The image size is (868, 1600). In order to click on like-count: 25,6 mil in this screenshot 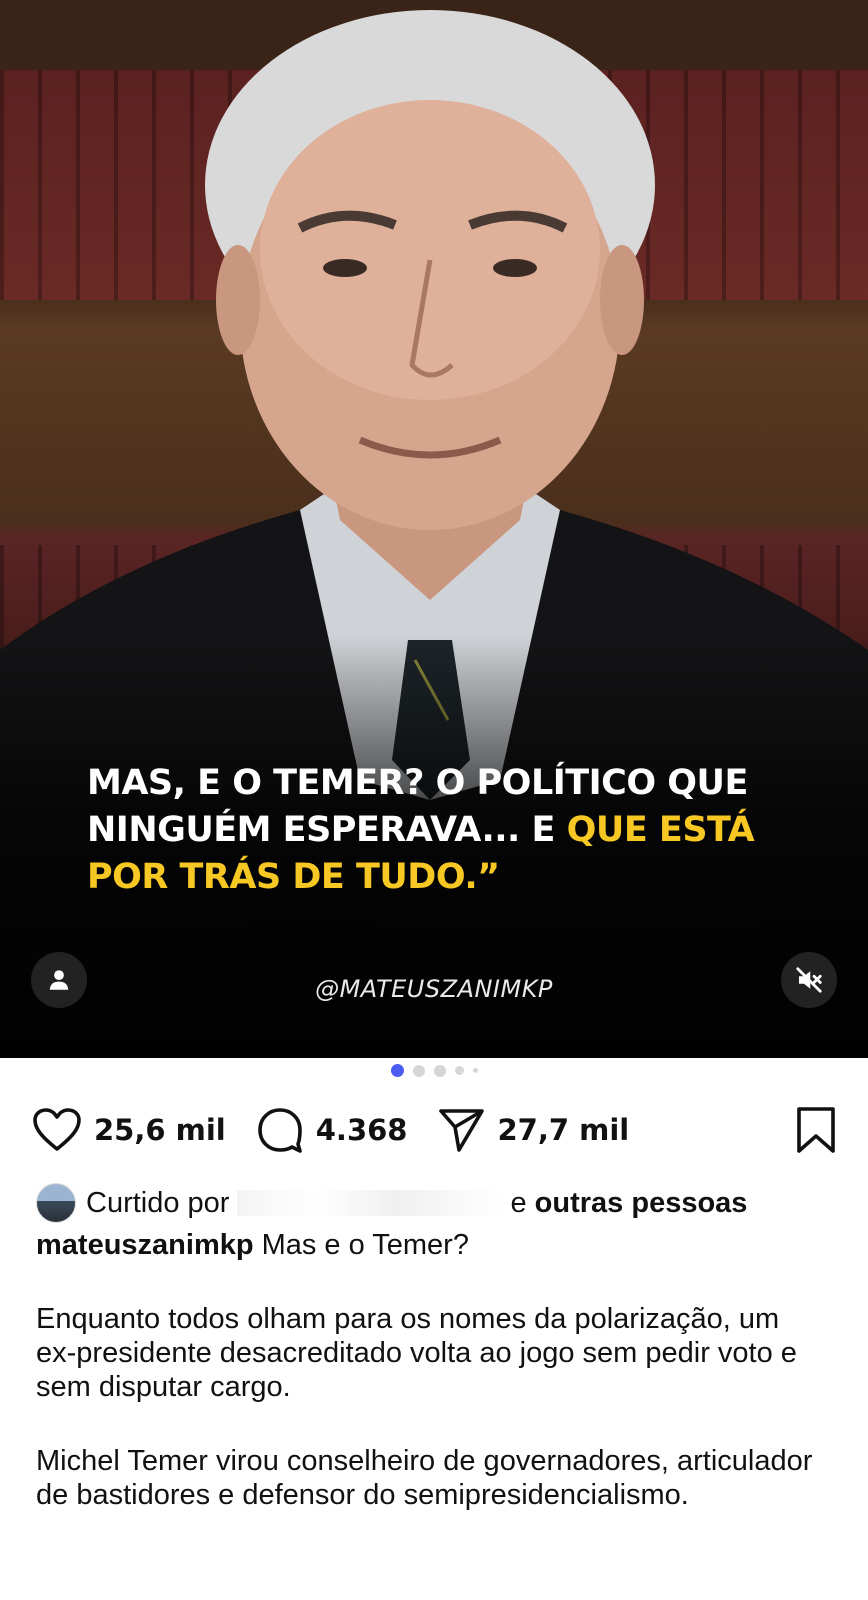, I will do `click(160, 1130)`.